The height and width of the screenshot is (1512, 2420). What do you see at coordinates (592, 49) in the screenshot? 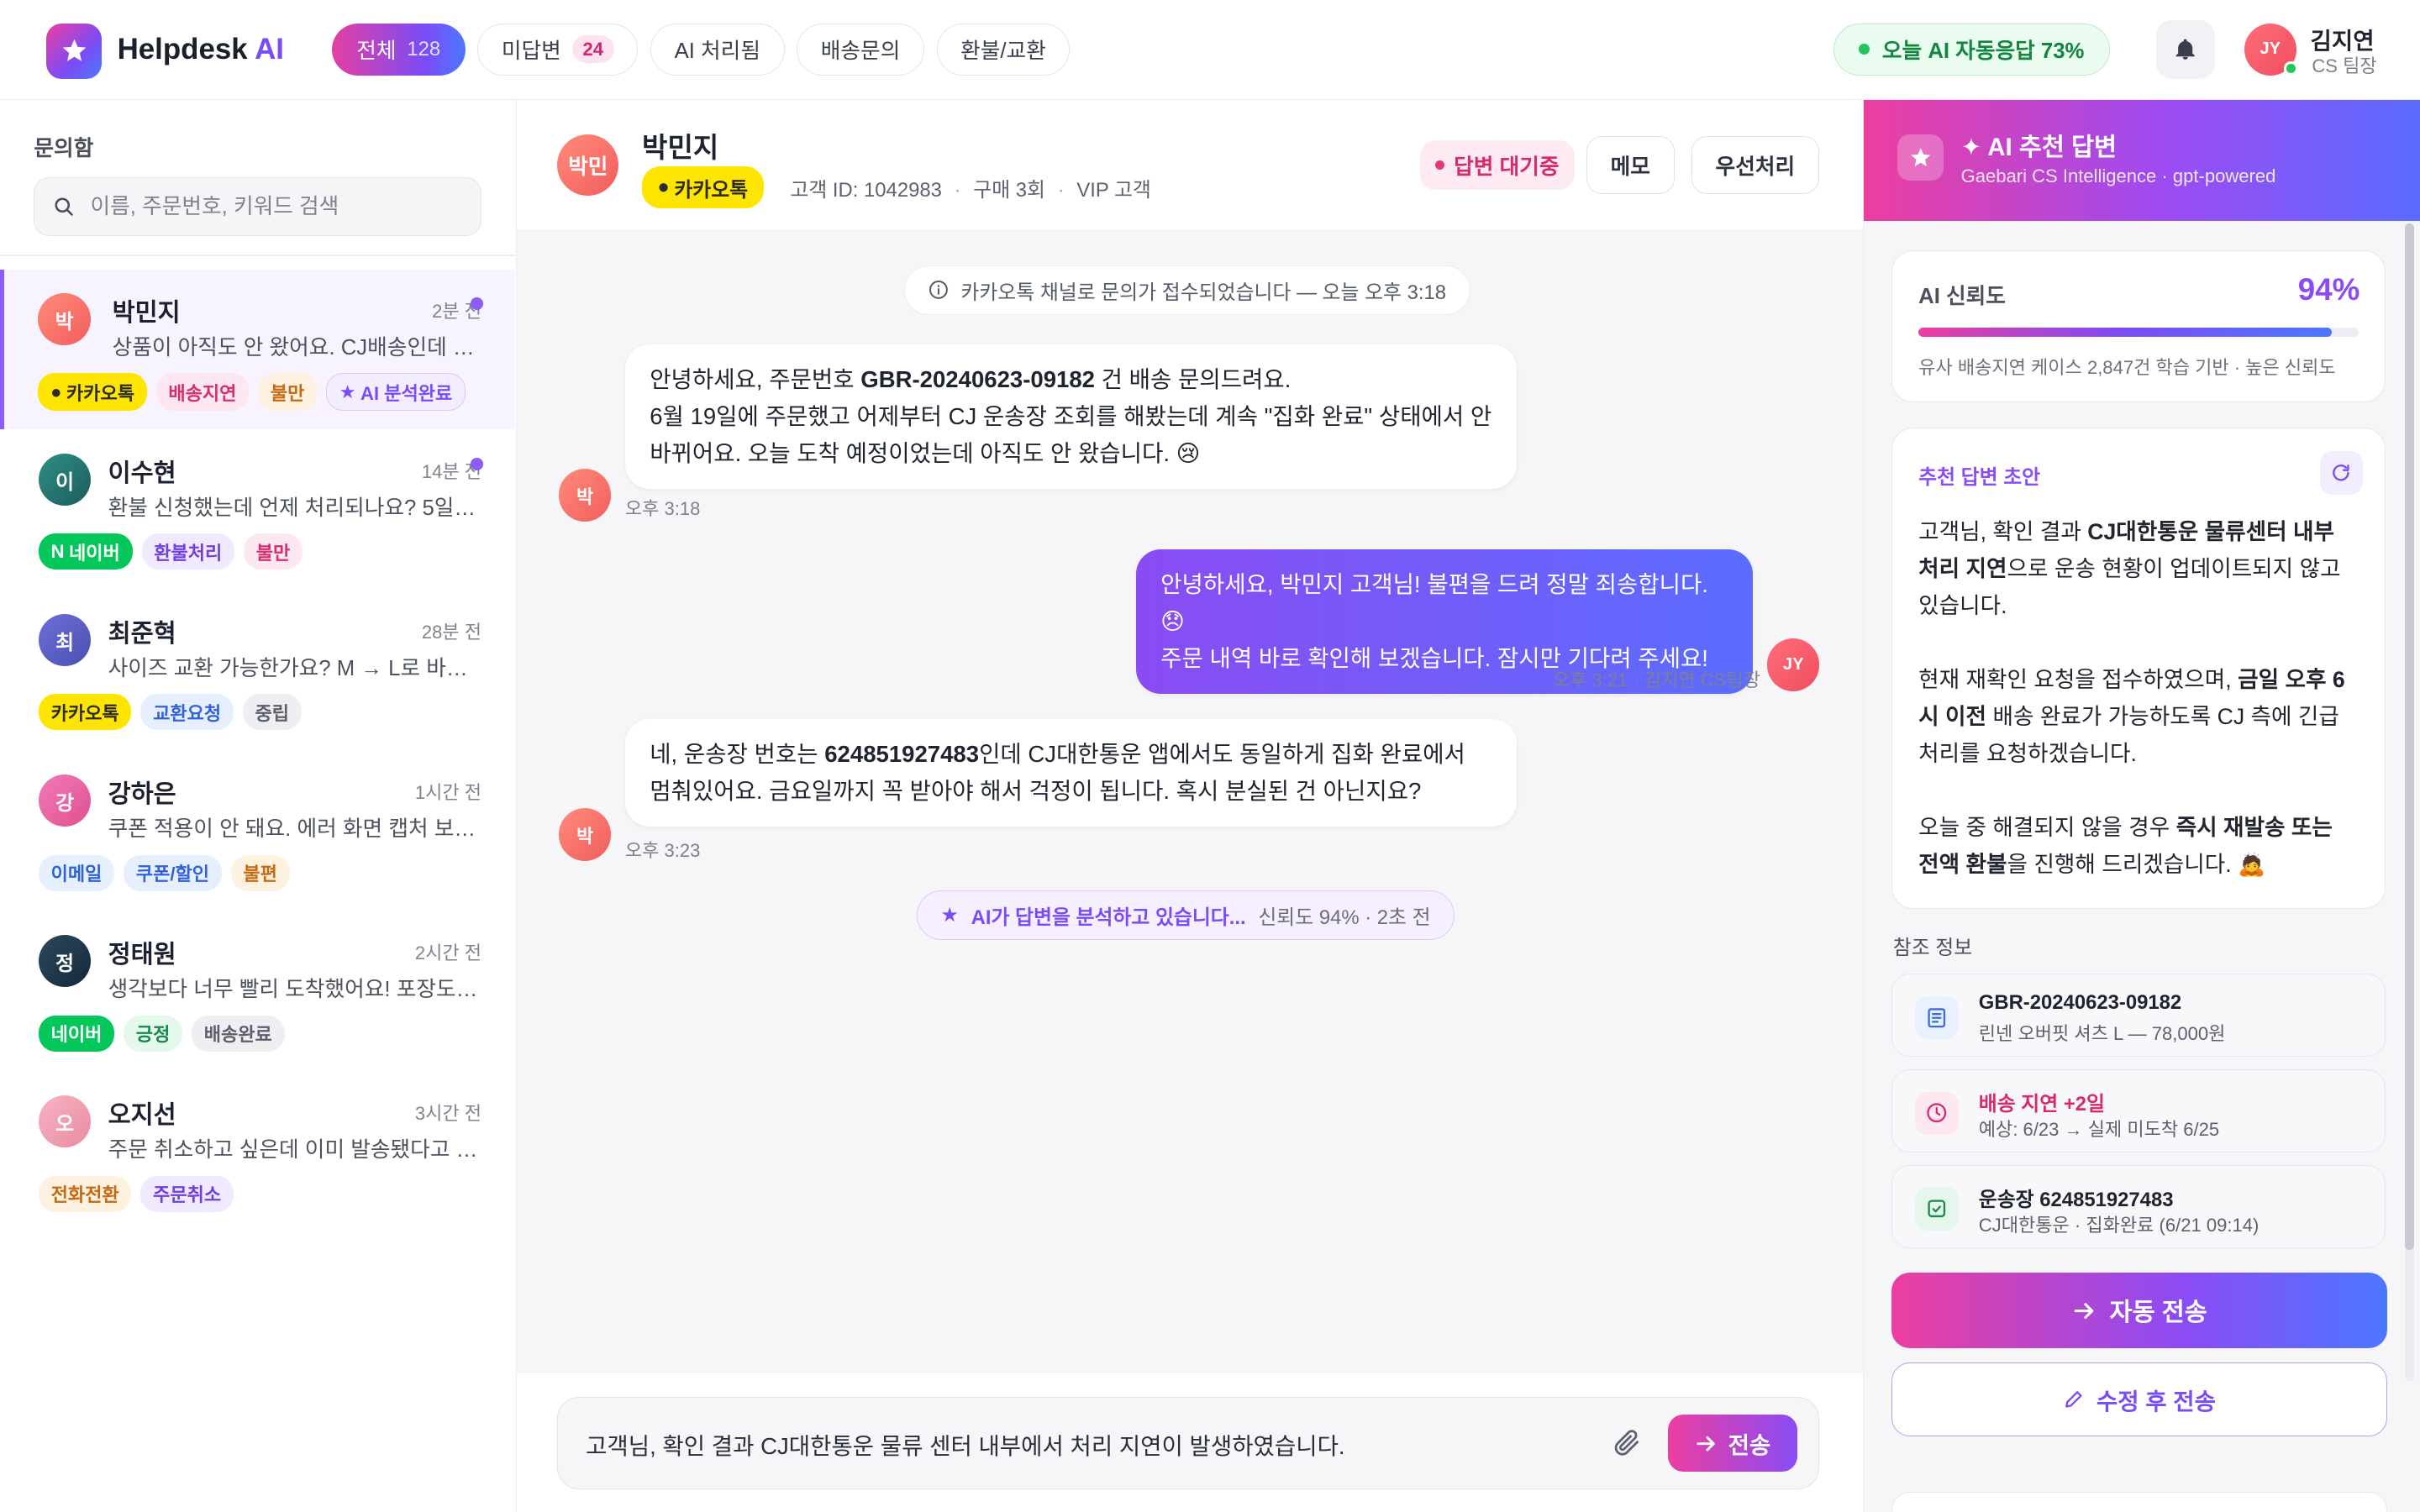
I see `tab-unanswered-count: 24` at bounding box center [592, 49].